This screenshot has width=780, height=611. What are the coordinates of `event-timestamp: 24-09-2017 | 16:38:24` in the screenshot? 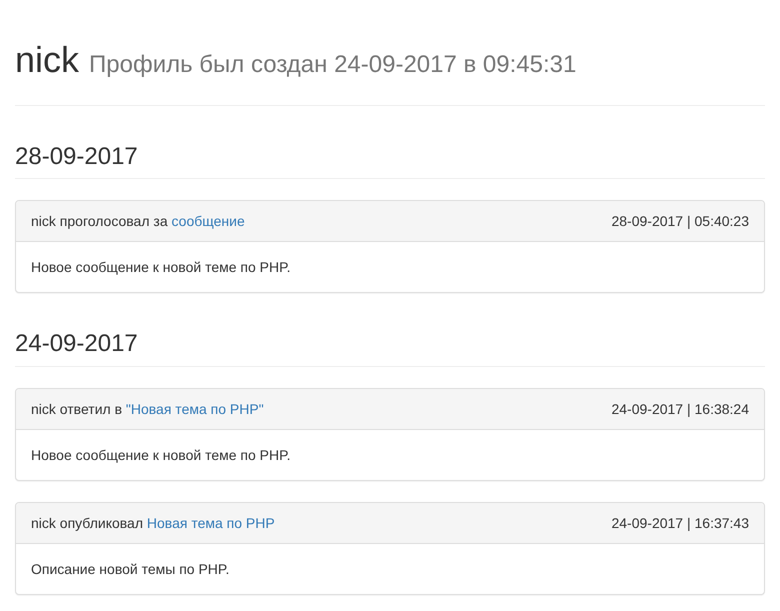 It's located at (680, 409).